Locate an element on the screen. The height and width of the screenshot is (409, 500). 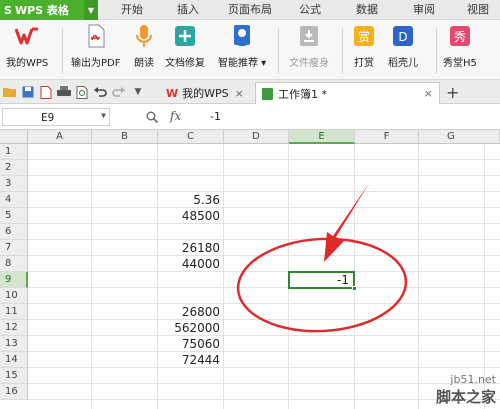
zoom-search-icon is located at coordinates (152, 118).